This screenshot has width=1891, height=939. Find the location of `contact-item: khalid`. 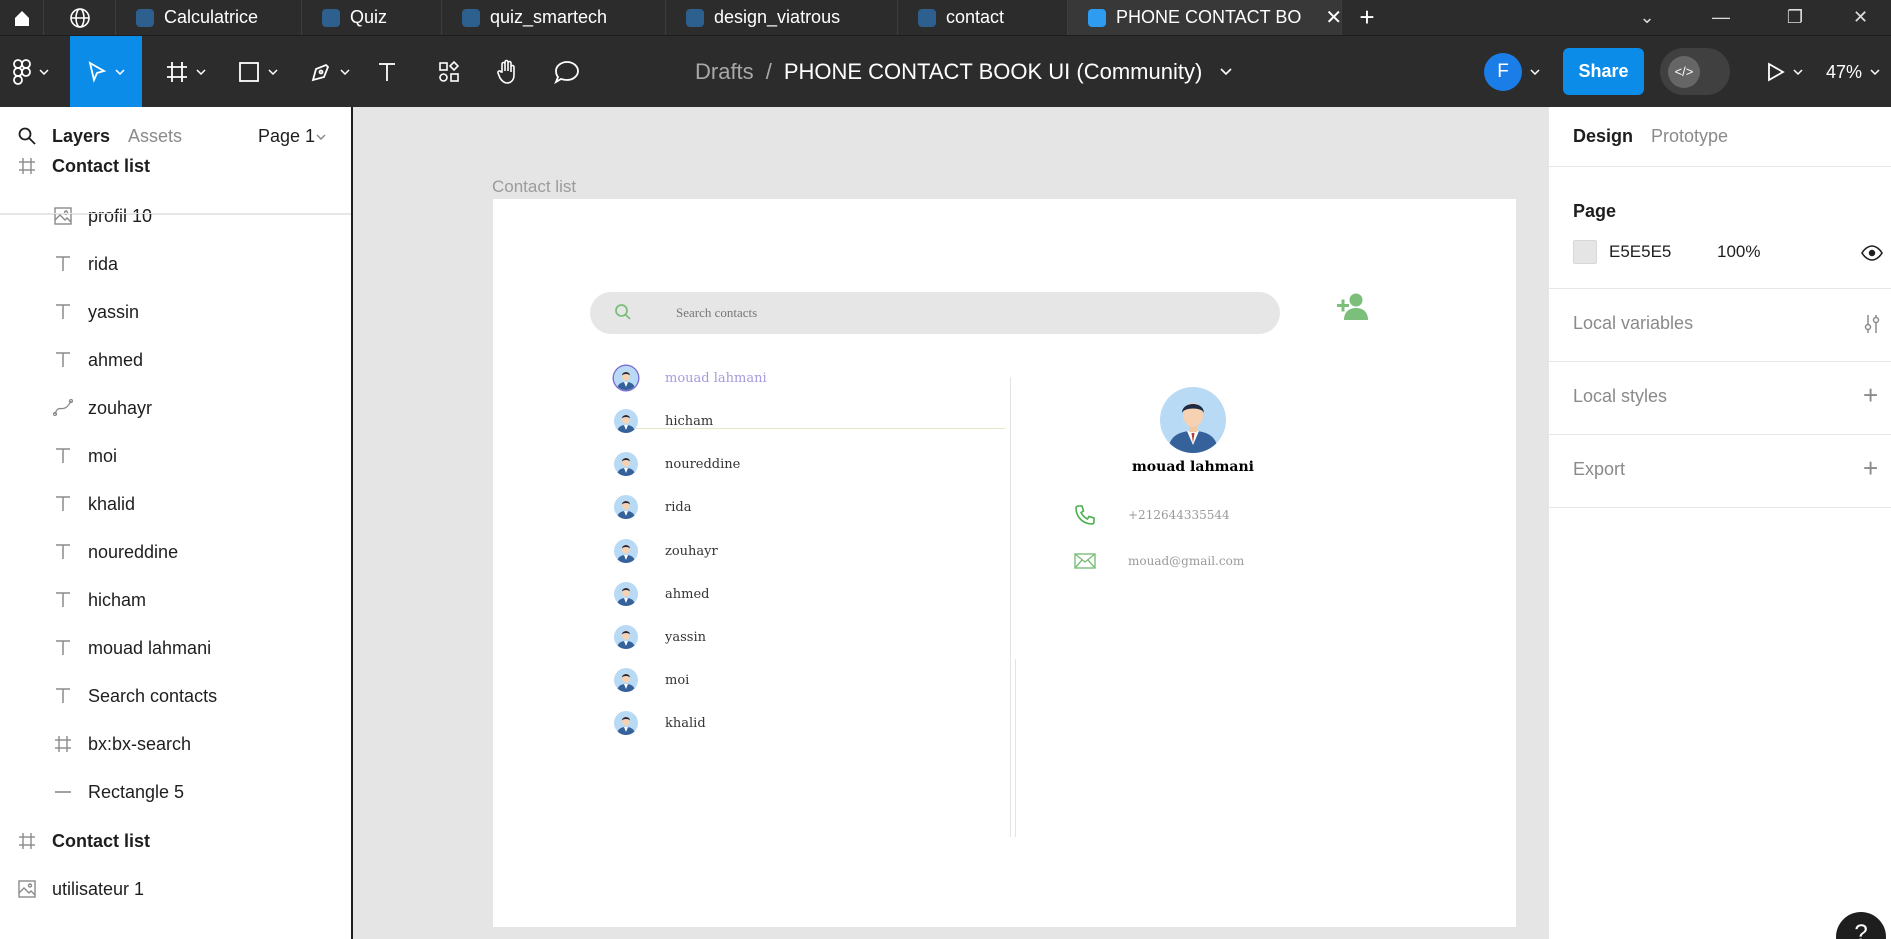

contact-item: khalid is located at coordinates (660, 723).